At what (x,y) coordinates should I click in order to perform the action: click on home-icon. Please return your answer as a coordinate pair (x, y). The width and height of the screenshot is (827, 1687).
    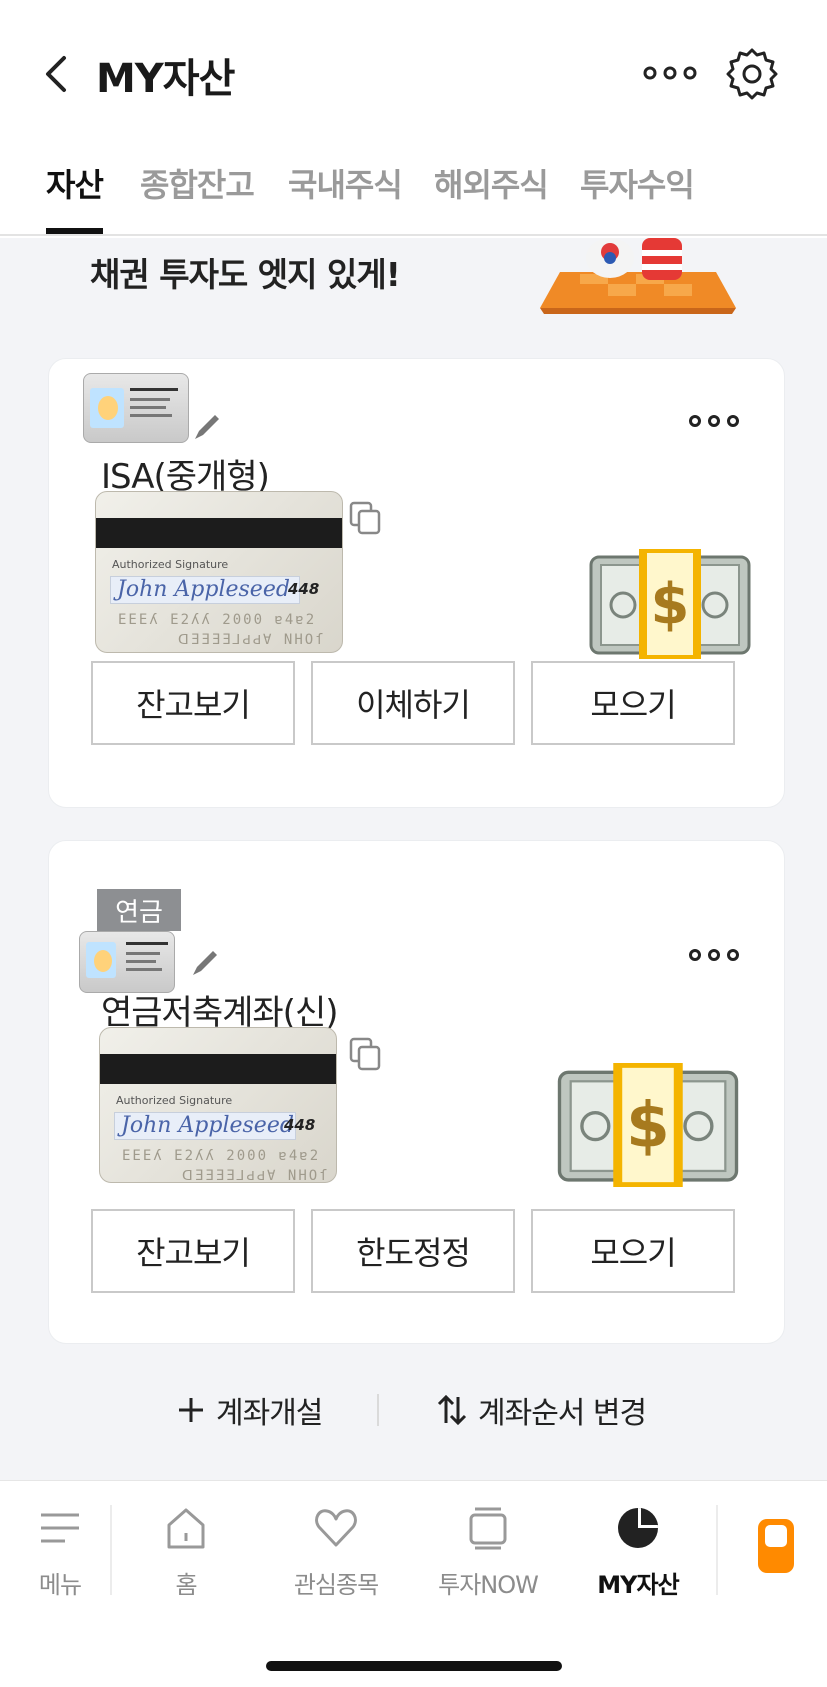
    Looking at the image, I should click on (186, 1528).